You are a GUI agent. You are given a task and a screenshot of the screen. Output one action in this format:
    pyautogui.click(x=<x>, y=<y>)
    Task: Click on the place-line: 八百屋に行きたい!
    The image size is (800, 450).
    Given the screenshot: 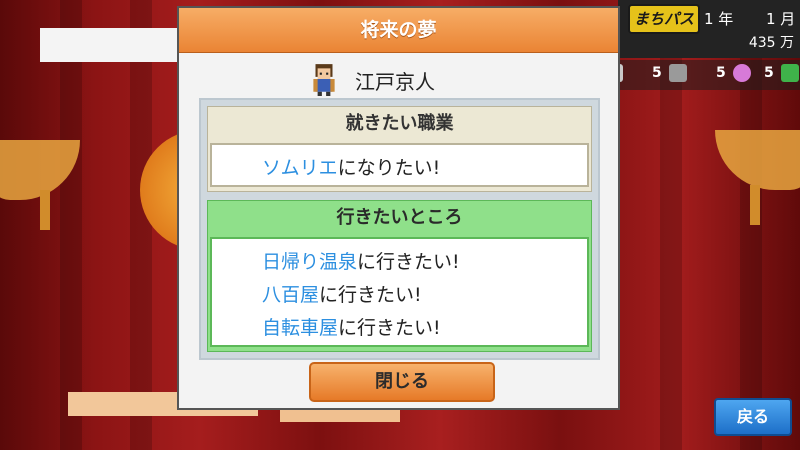 What is the action you would take?
    pyautogui.click(x=342, y=293)
    